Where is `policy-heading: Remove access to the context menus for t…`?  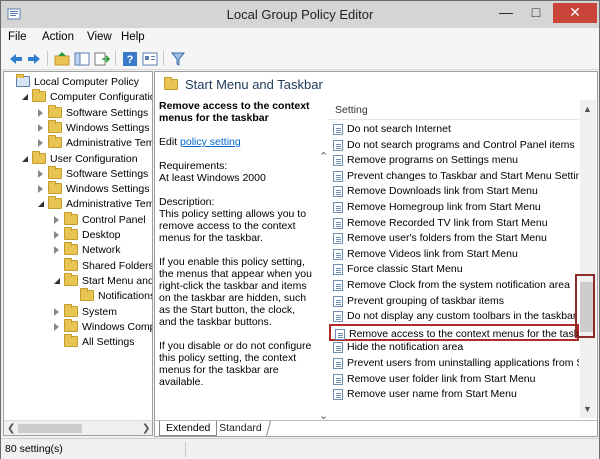
policy-heading: Remove access to the context menus for t… is located at coordinates (234, 112).